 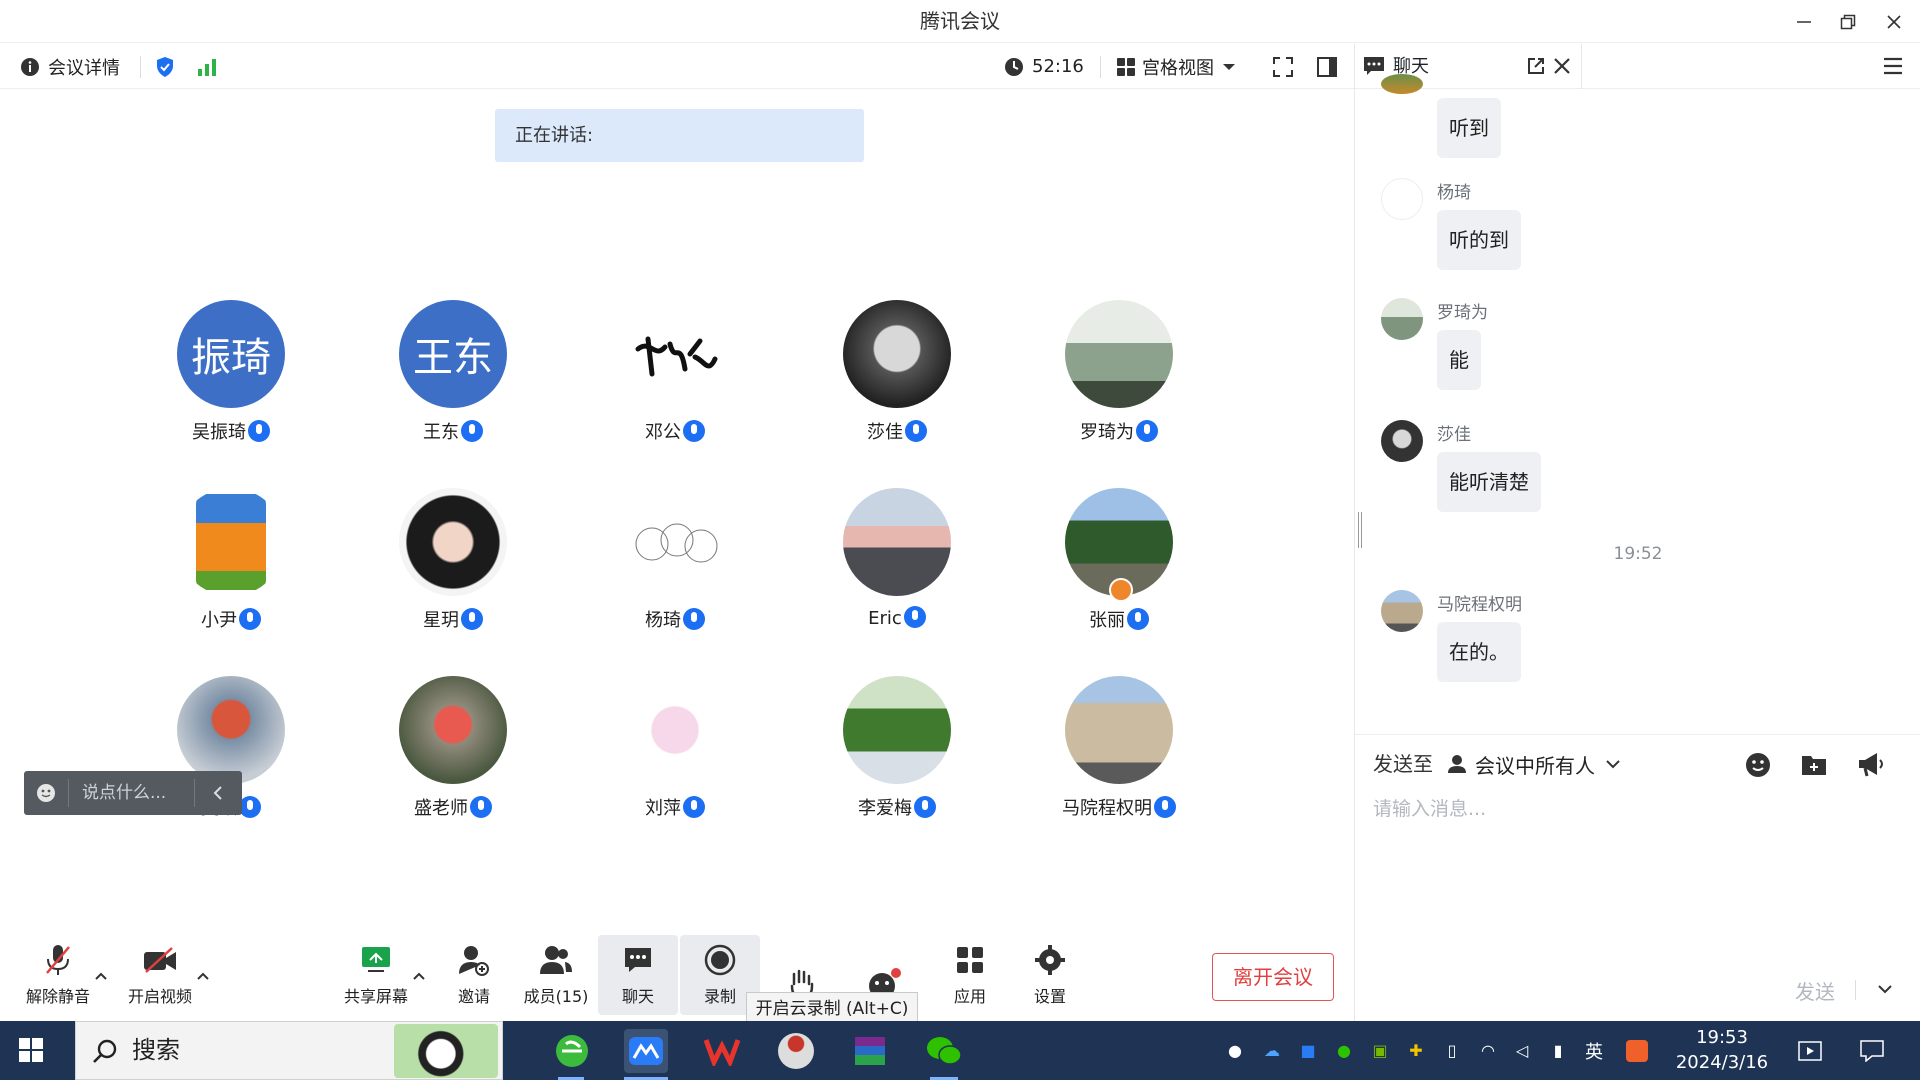 I want to click on network-signal-button, so click(x=207, y=66).